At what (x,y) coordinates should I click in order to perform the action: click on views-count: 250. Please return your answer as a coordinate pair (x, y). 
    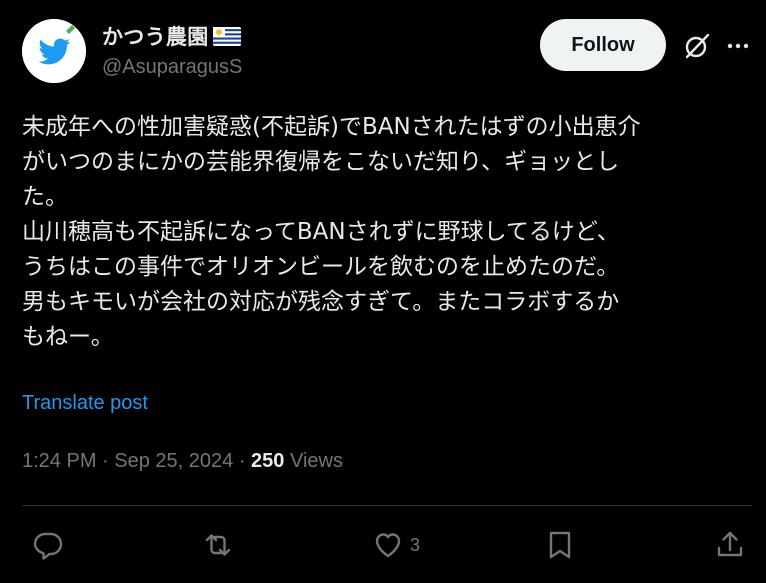
    Looking at the image, I should click on (268, 461).